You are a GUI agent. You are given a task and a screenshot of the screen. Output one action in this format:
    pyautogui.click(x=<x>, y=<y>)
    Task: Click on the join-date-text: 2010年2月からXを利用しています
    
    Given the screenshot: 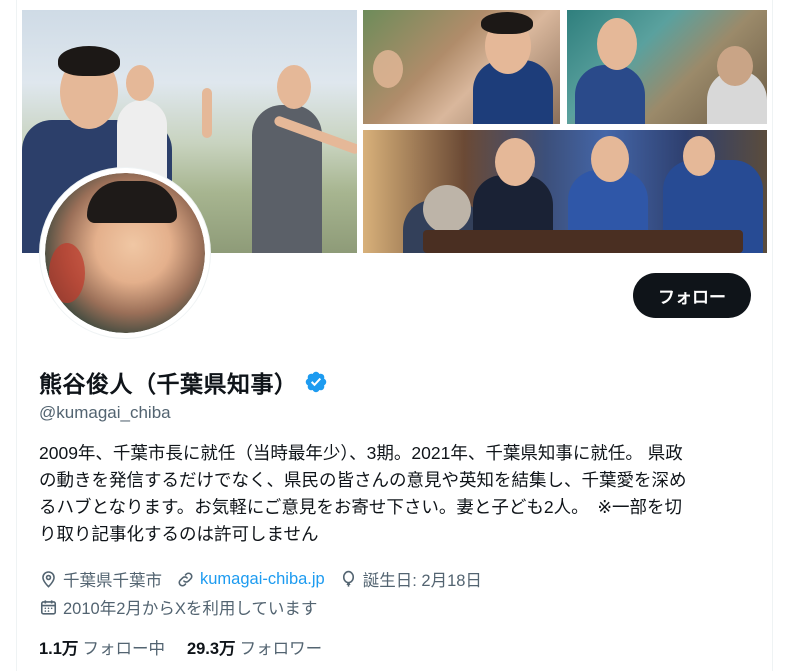 What is the action you would take?
    pyautogui.click(x=190, y=609)
    